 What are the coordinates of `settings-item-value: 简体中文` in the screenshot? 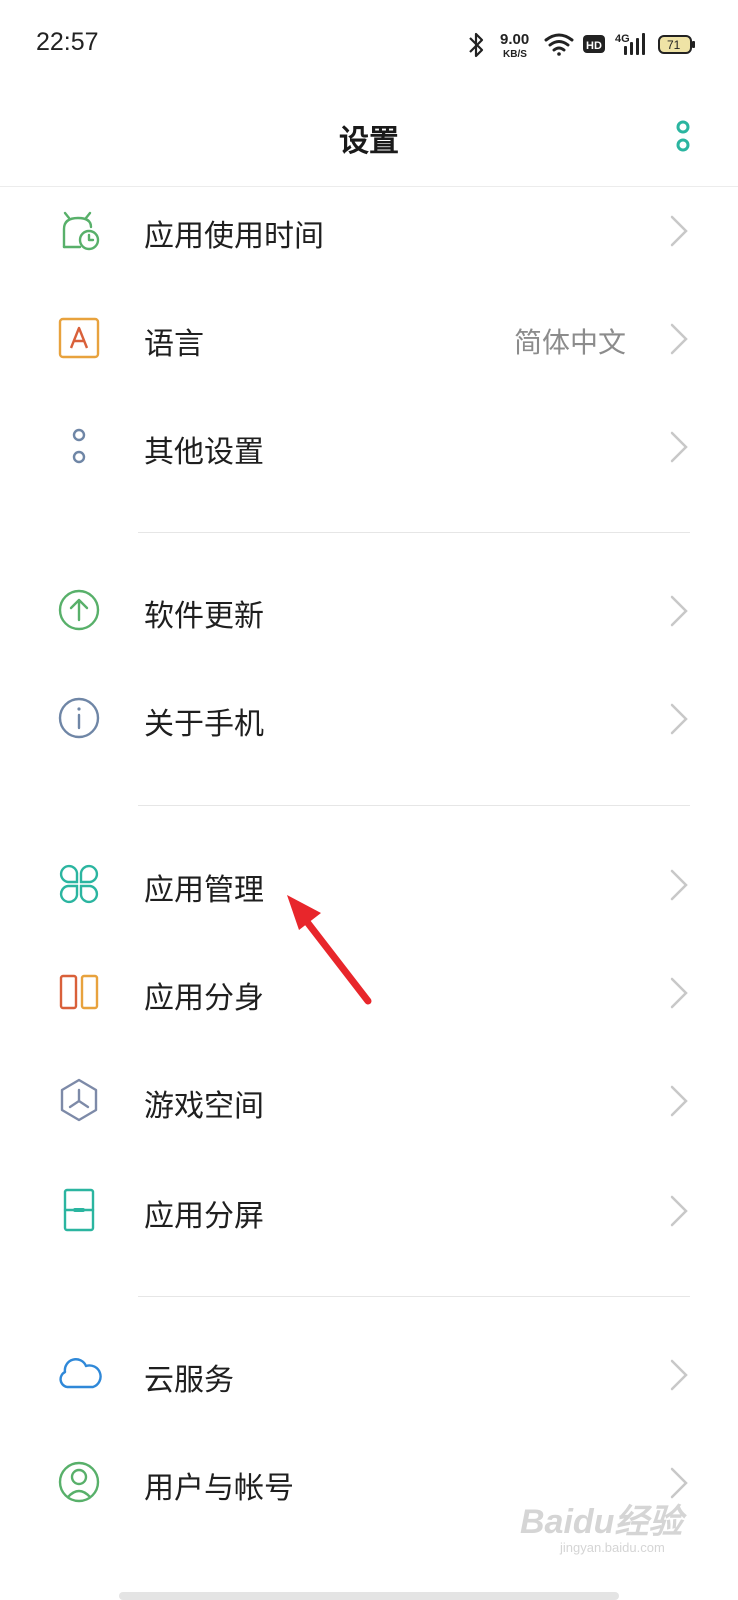 It's located at (569, 342).